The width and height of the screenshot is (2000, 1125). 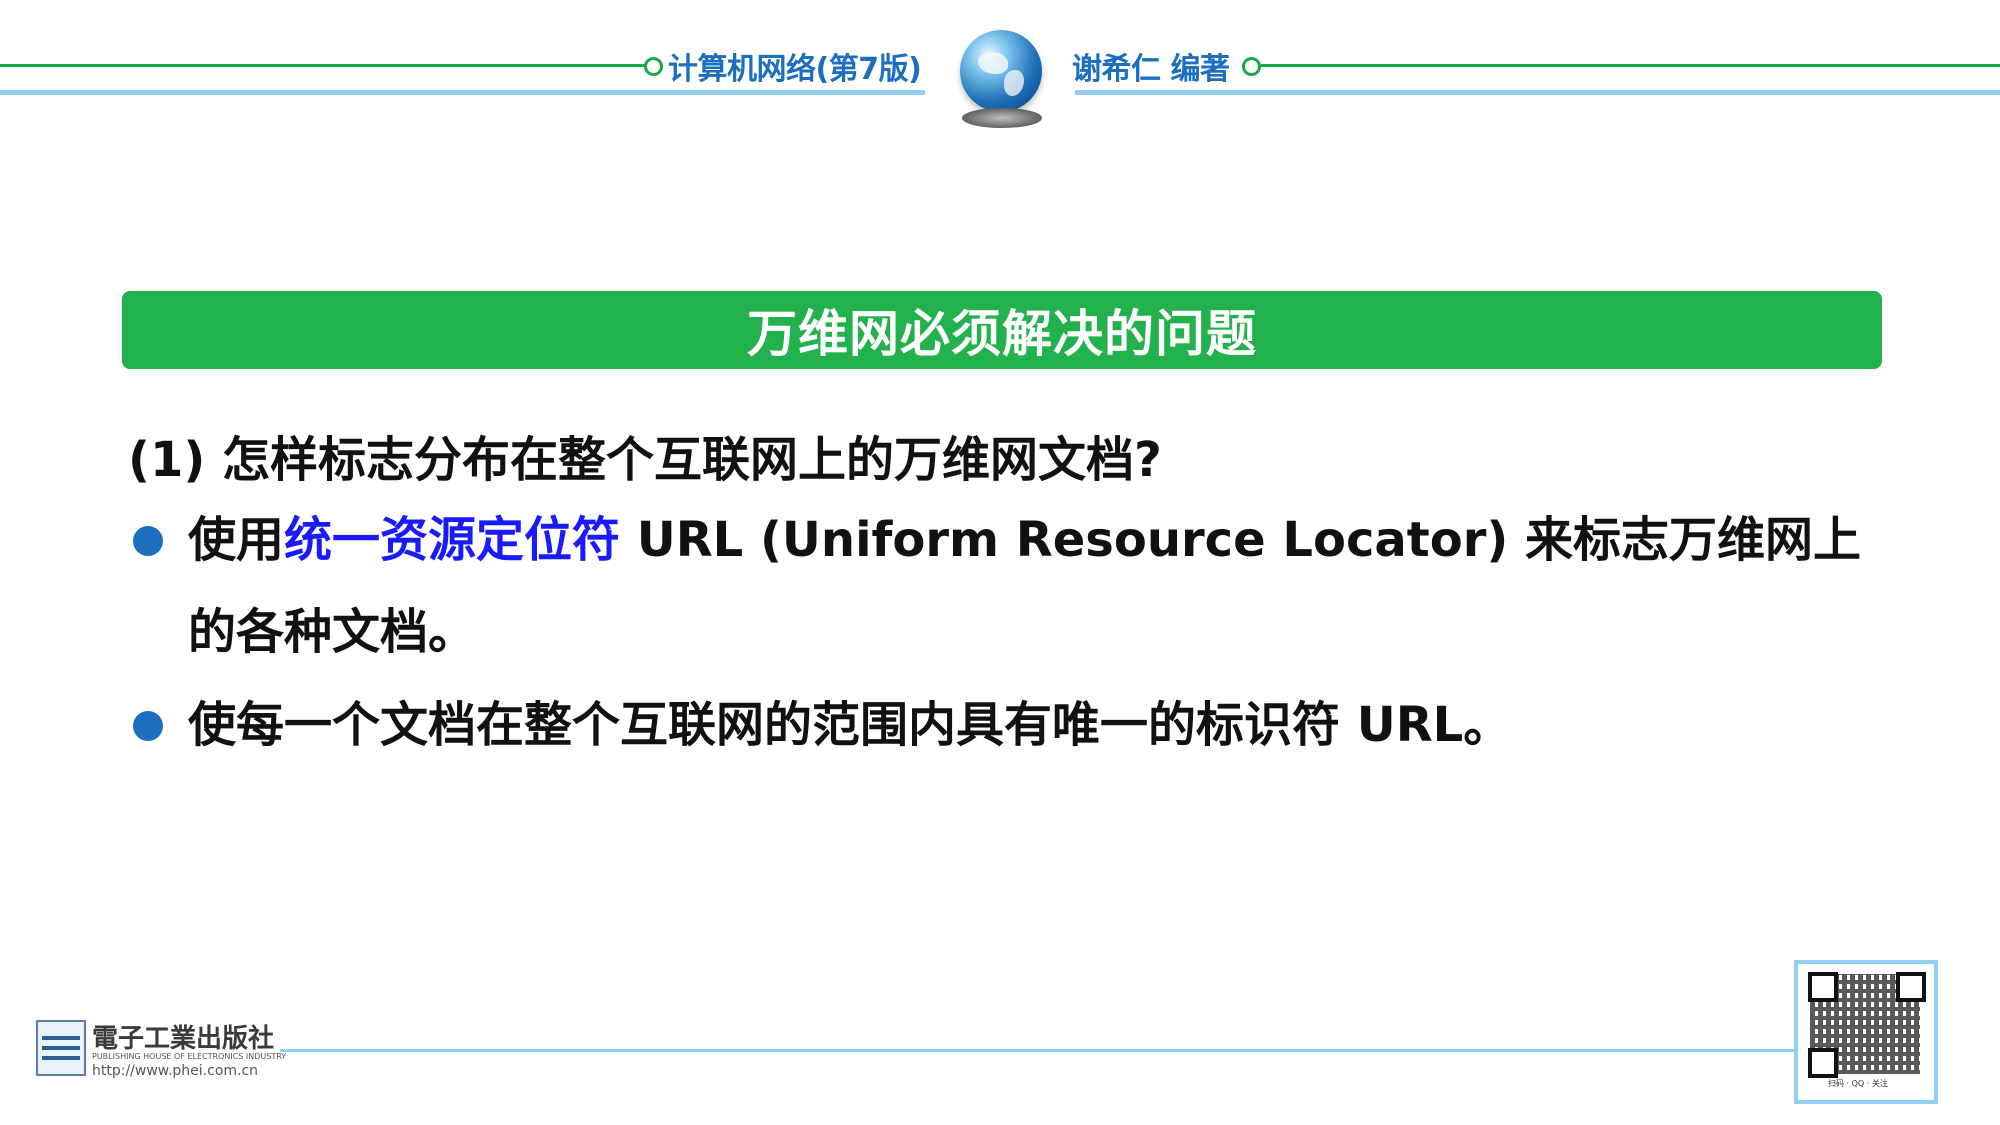 I want to click on slide-title-banner: 万维网必须解决的问题, so click(x=1002, y=330).